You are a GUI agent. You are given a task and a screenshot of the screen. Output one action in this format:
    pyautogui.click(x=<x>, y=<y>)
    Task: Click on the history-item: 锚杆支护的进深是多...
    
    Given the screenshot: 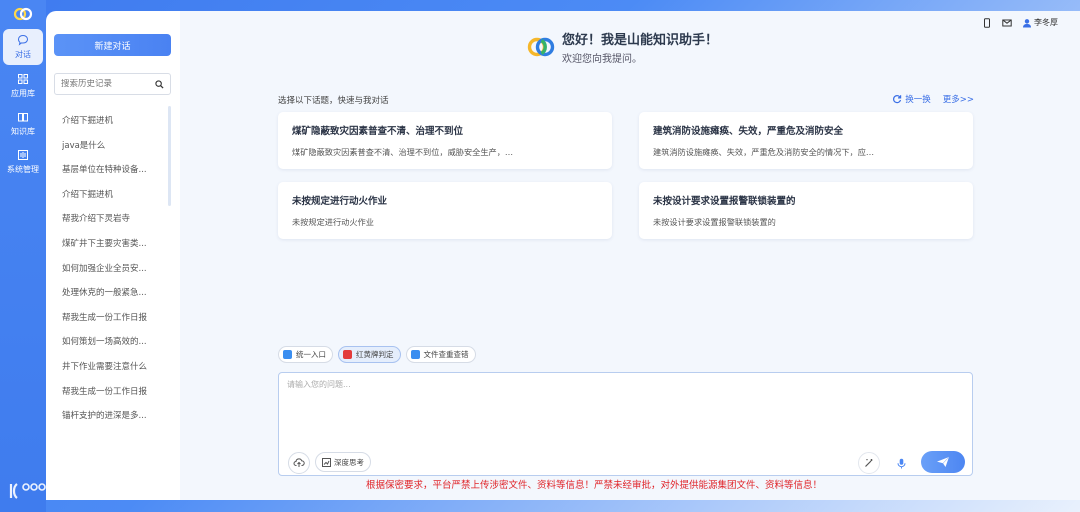 What is the action you would take?
    pyautogui.click(x=112, y=416)
    